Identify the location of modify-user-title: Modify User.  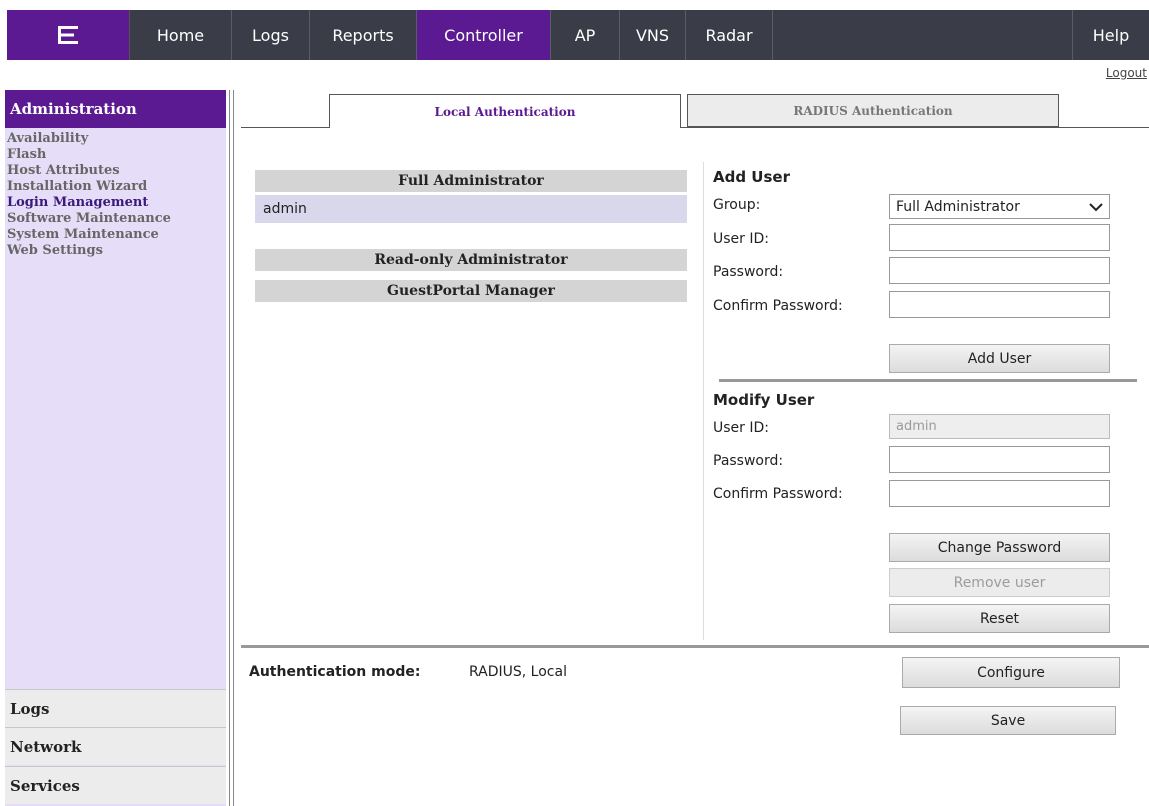
(764, 400).